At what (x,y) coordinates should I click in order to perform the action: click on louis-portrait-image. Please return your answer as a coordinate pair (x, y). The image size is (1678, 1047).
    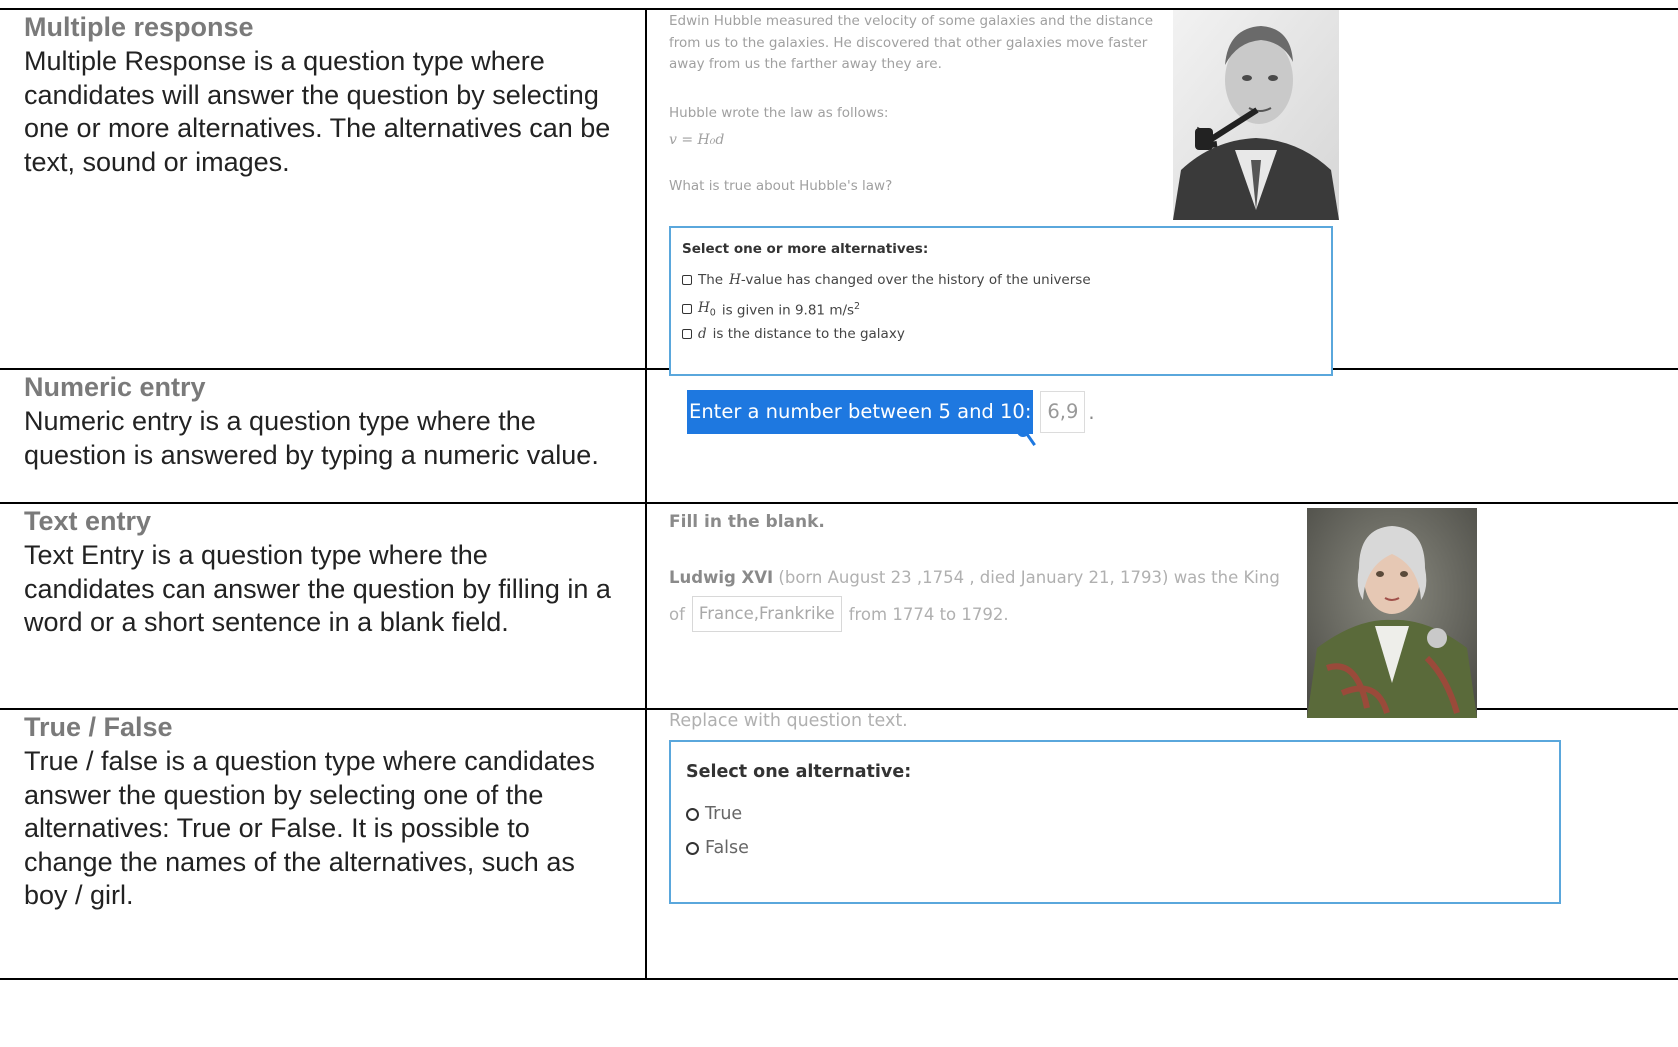
    Looking at the image, I should click on (1392, 613).